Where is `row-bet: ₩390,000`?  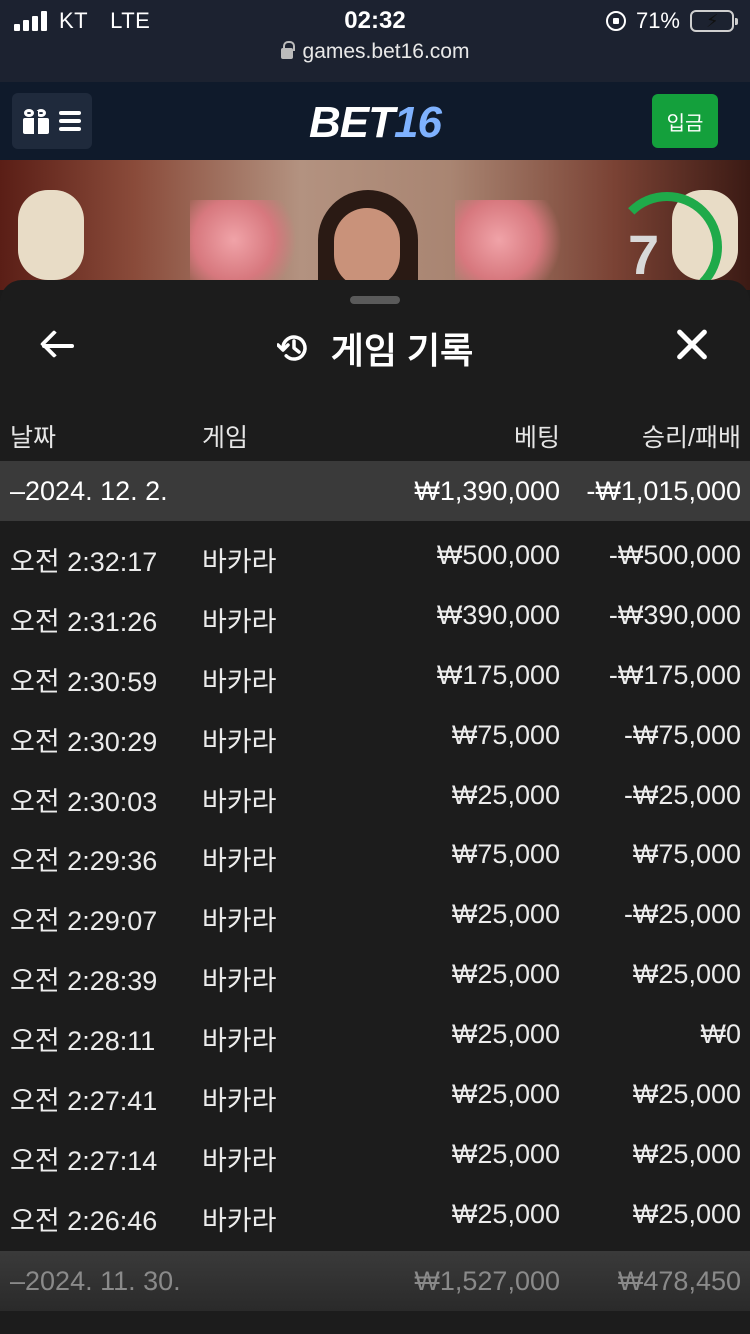
row-bet: ₩390,000 is located at coordinates (498, 614).